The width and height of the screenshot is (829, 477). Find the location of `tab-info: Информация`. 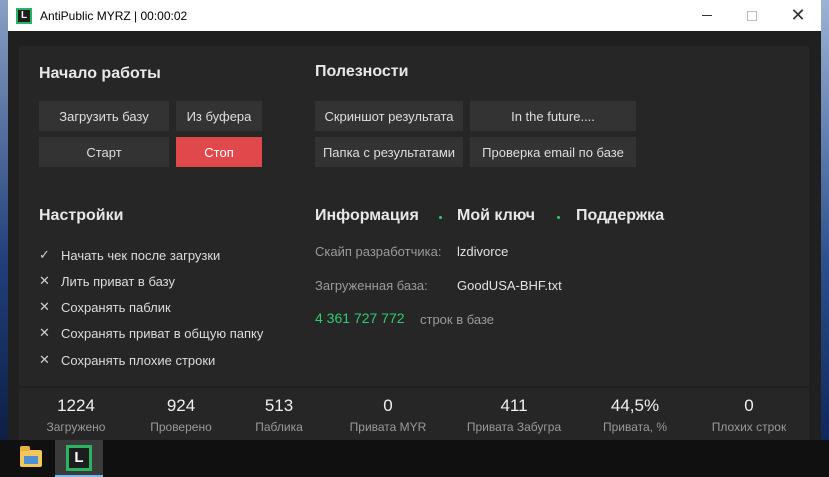

tab-info: Информация is located at coordinates (367, 216).